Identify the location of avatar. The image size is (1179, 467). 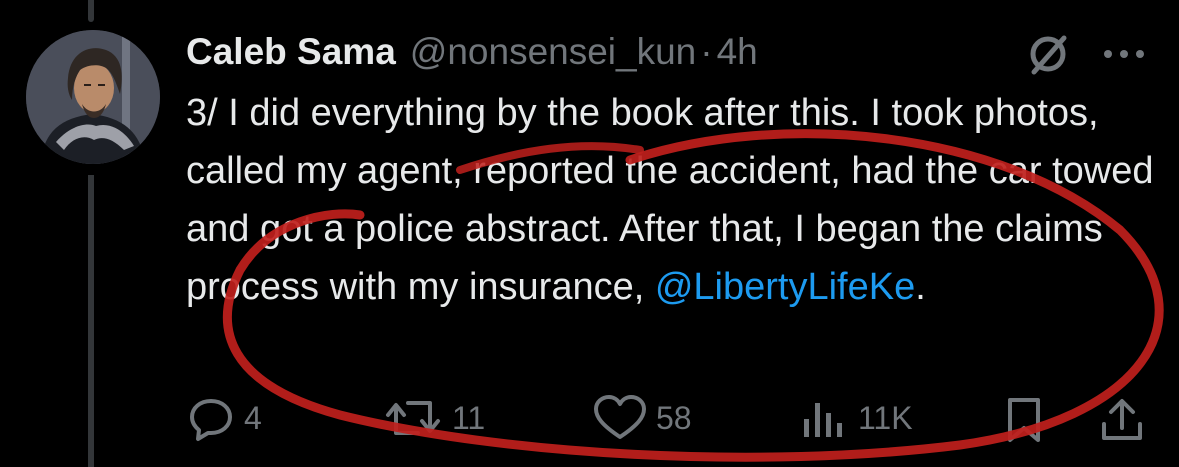
(93, 97).